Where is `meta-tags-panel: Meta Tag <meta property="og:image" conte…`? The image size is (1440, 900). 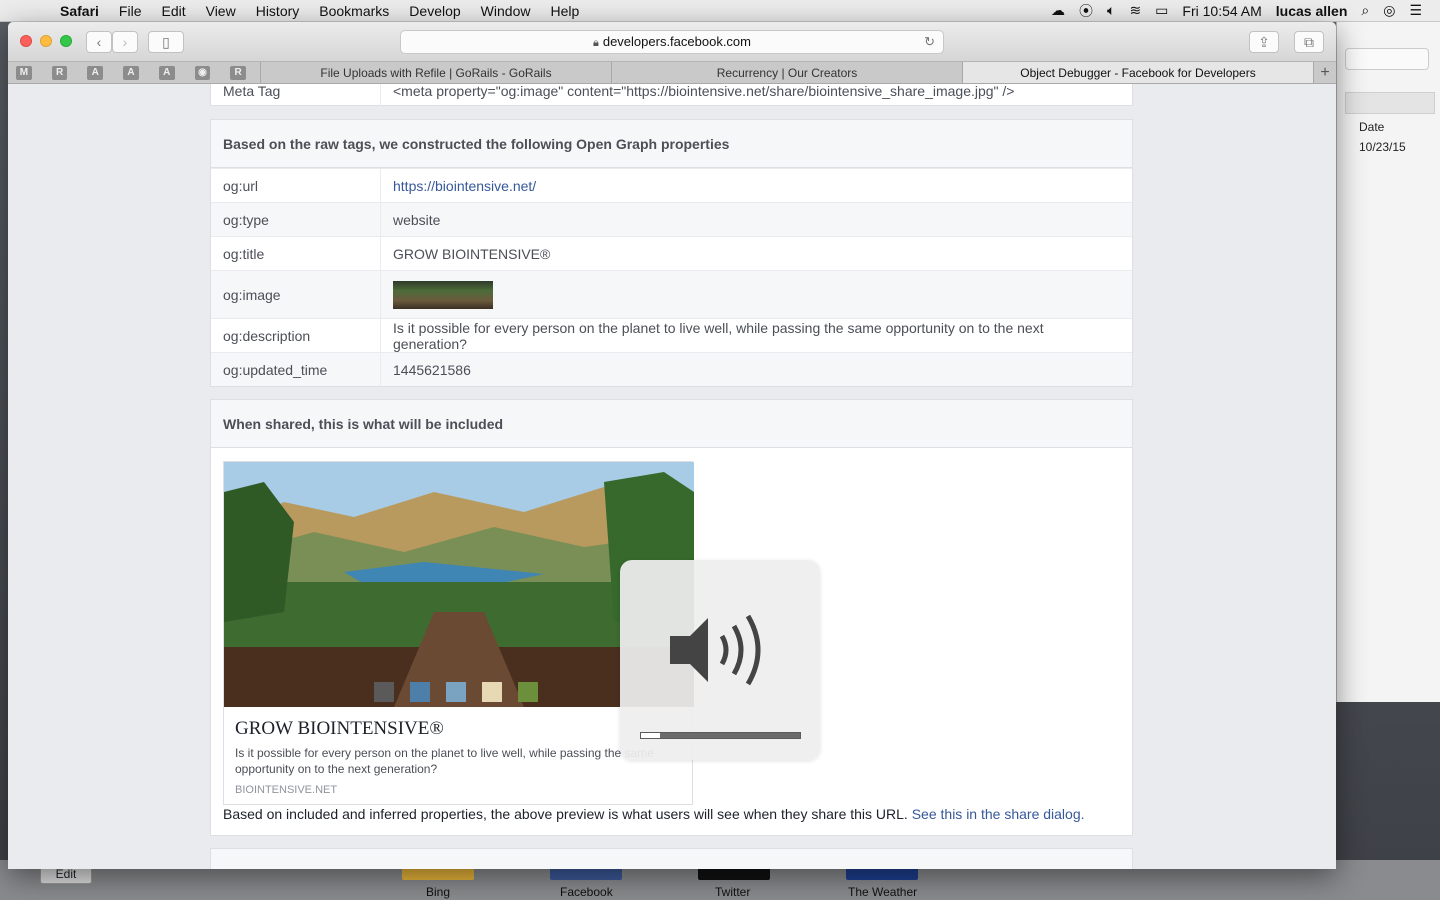 meta-tags-panel: Meta Tag <meta property="og:image" conte… is located at coordinates (671, 95).